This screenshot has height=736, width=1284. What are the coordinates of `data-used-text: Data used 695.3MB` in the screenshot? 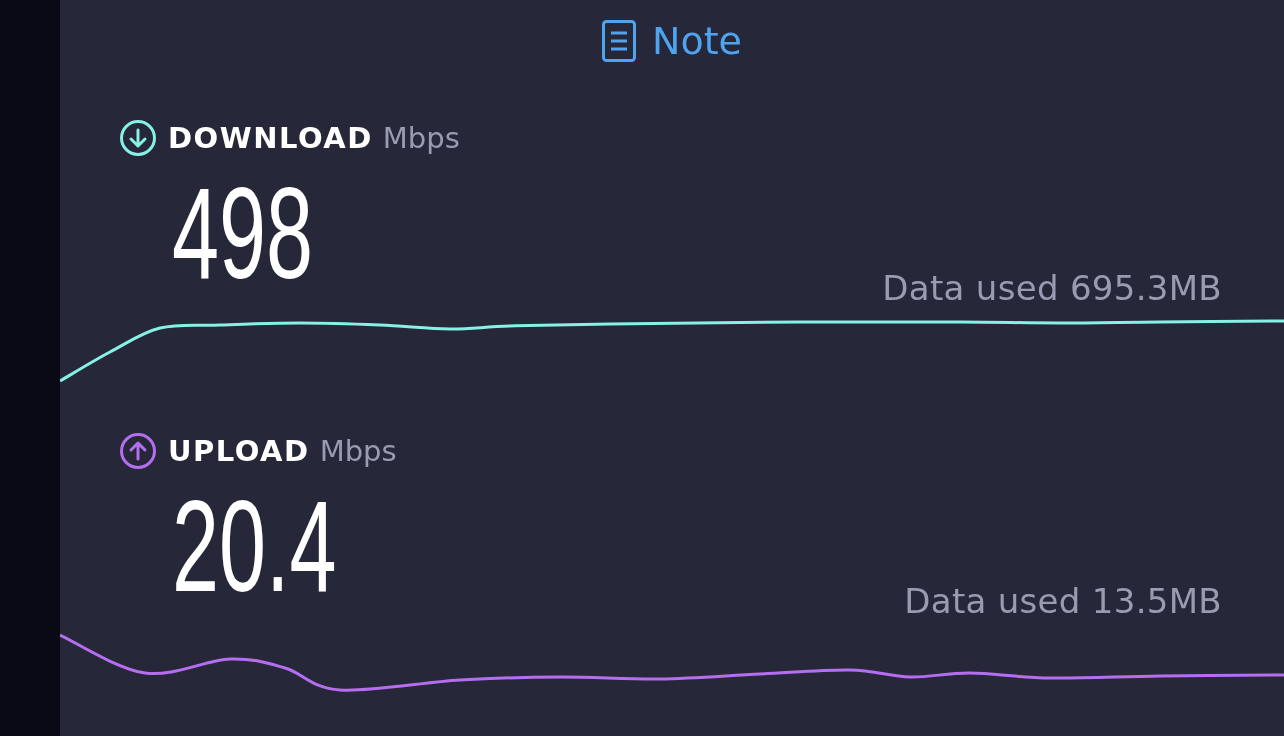 It's located at (1052, 288).